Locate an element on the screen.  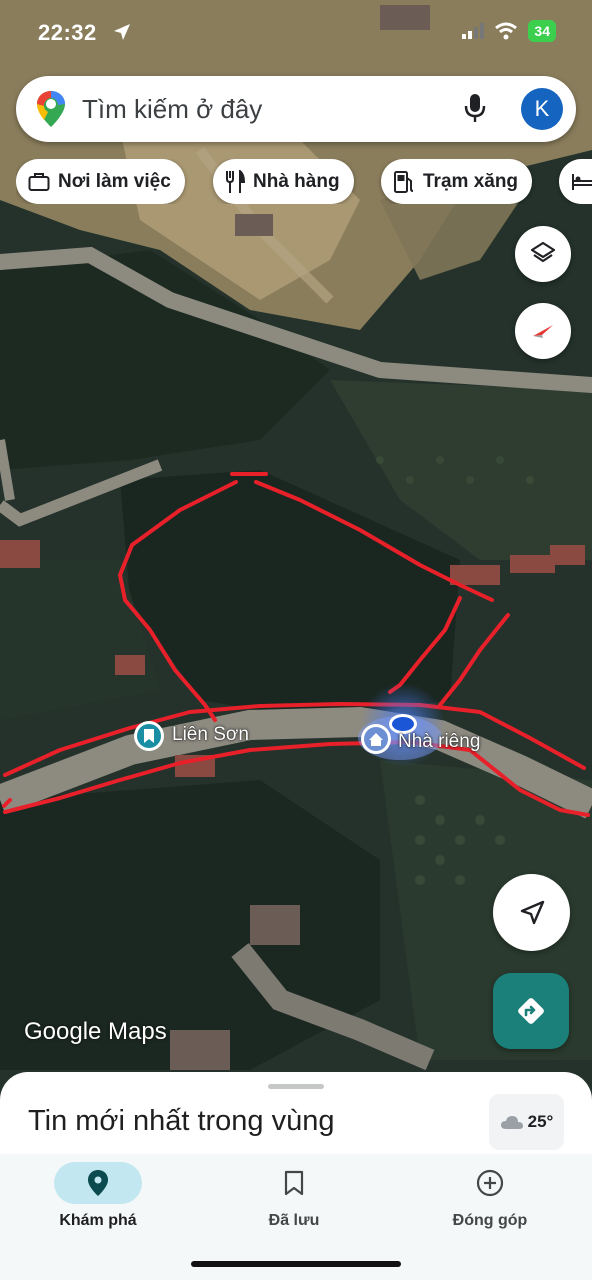
add-circle-icon is located at coordinates (490, 1183).